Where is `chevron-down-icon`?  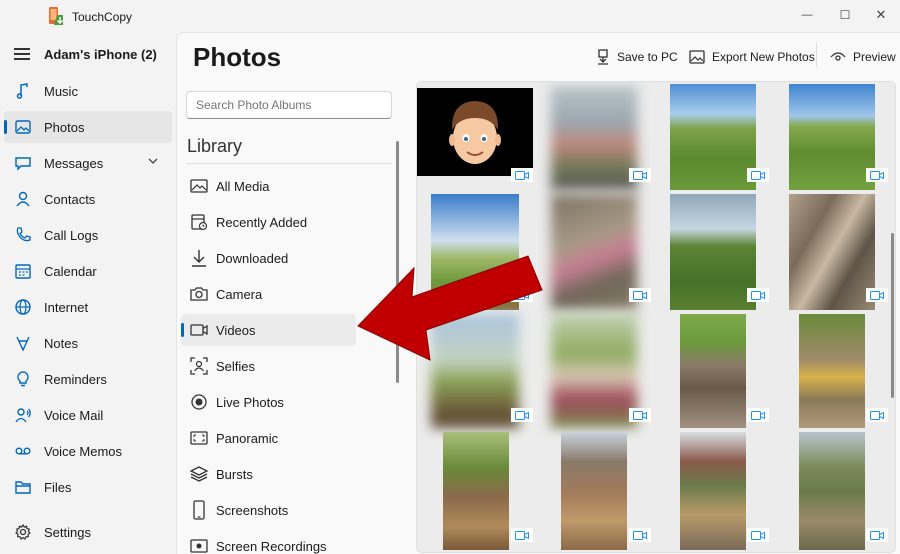 chevron-down-icon is located at coordinates (153, 161).